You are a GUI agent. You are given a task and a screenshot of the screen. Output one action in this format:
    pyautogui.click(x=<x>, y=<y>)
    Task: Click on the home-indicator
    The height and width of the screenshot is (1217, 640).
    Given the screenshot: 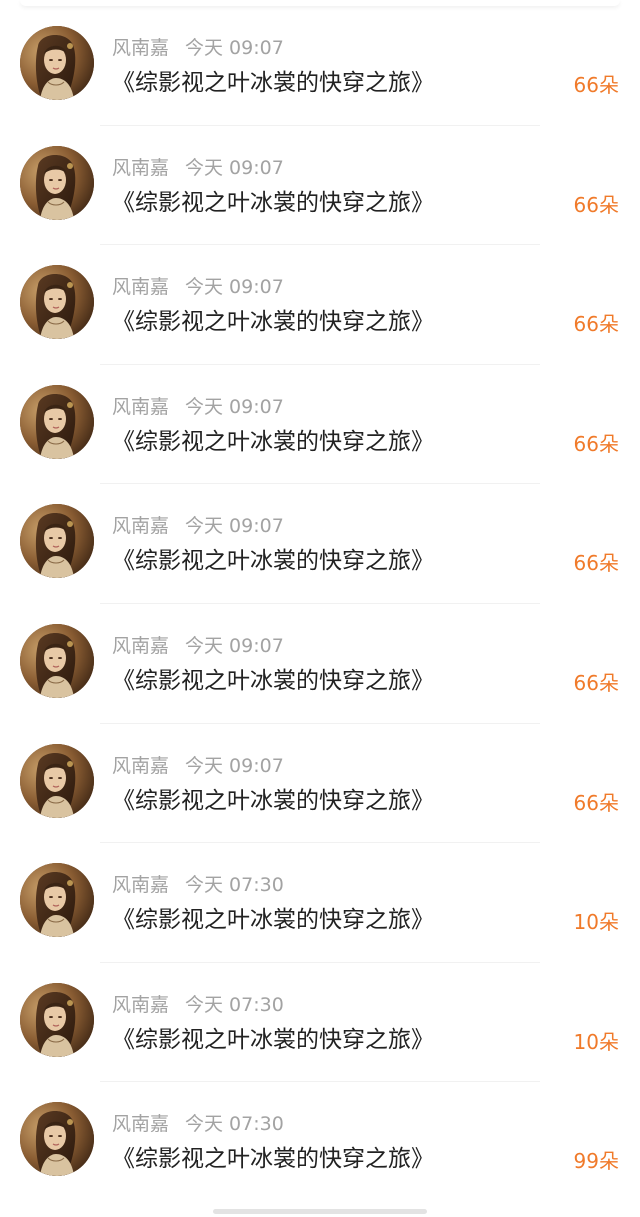 What is the action you would take?
    pyautogui.click(x=320, y=1211)
    